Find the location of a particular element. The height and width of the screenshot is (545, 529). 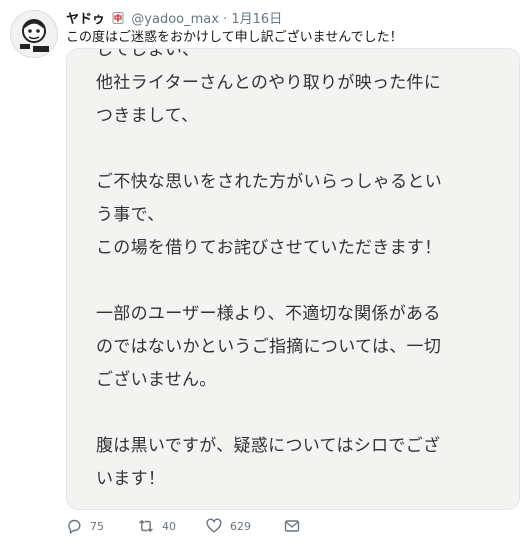

image-text-line: う事で、 is located at coordinates (130, 215).